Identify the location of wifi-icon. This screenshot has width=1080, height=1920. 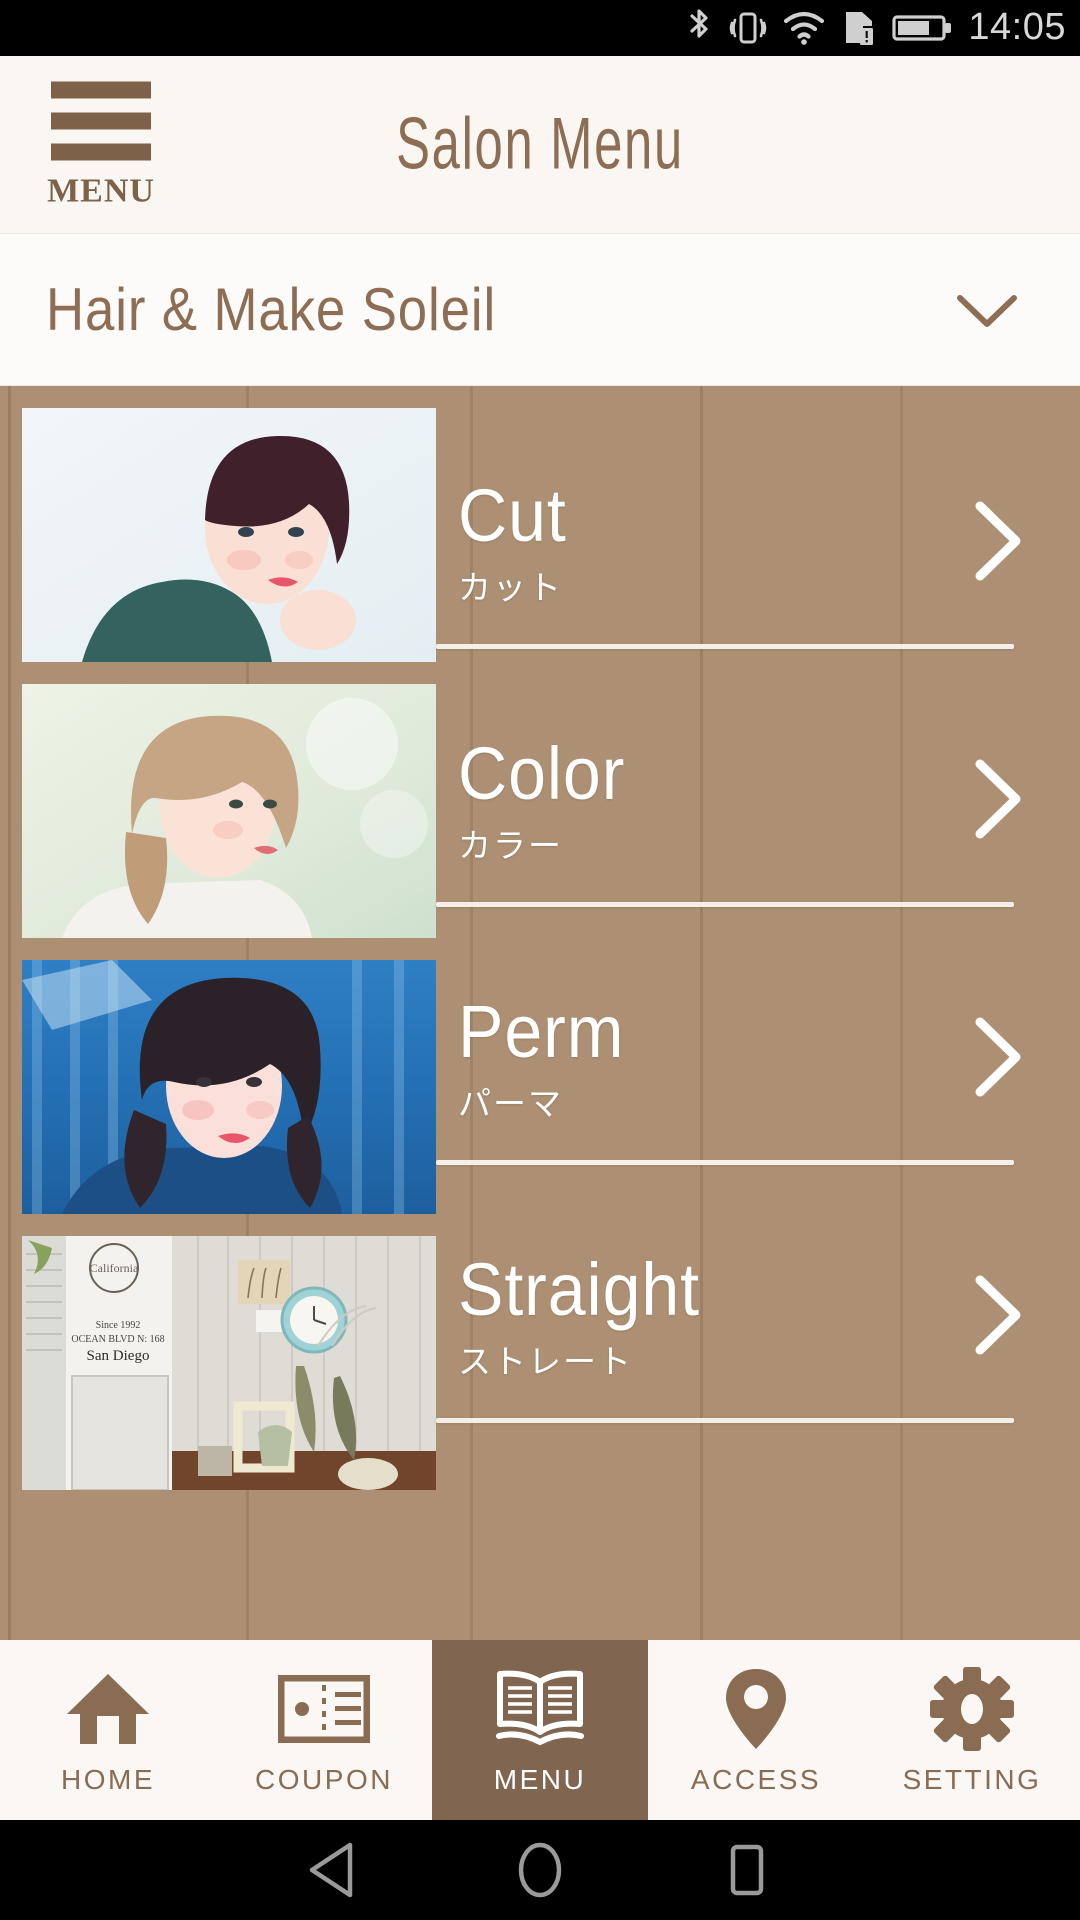
(804, 28).